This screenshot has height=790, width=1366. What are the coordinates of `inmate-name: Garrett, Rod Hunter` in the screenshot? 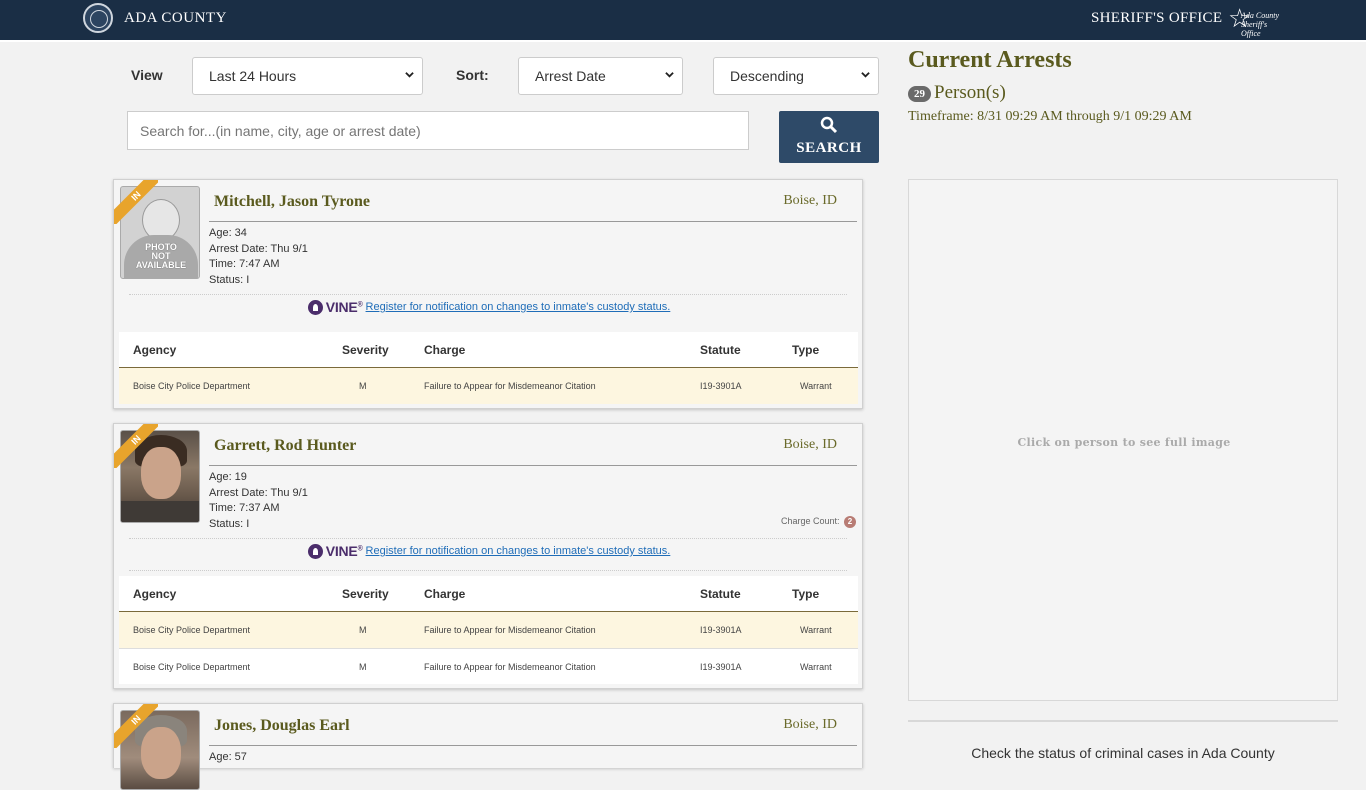 It's located at (285, 446).